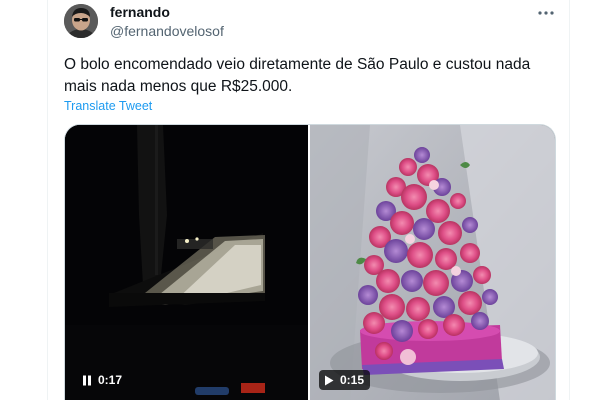  I want to click on more-options-button, so click(546, 13).